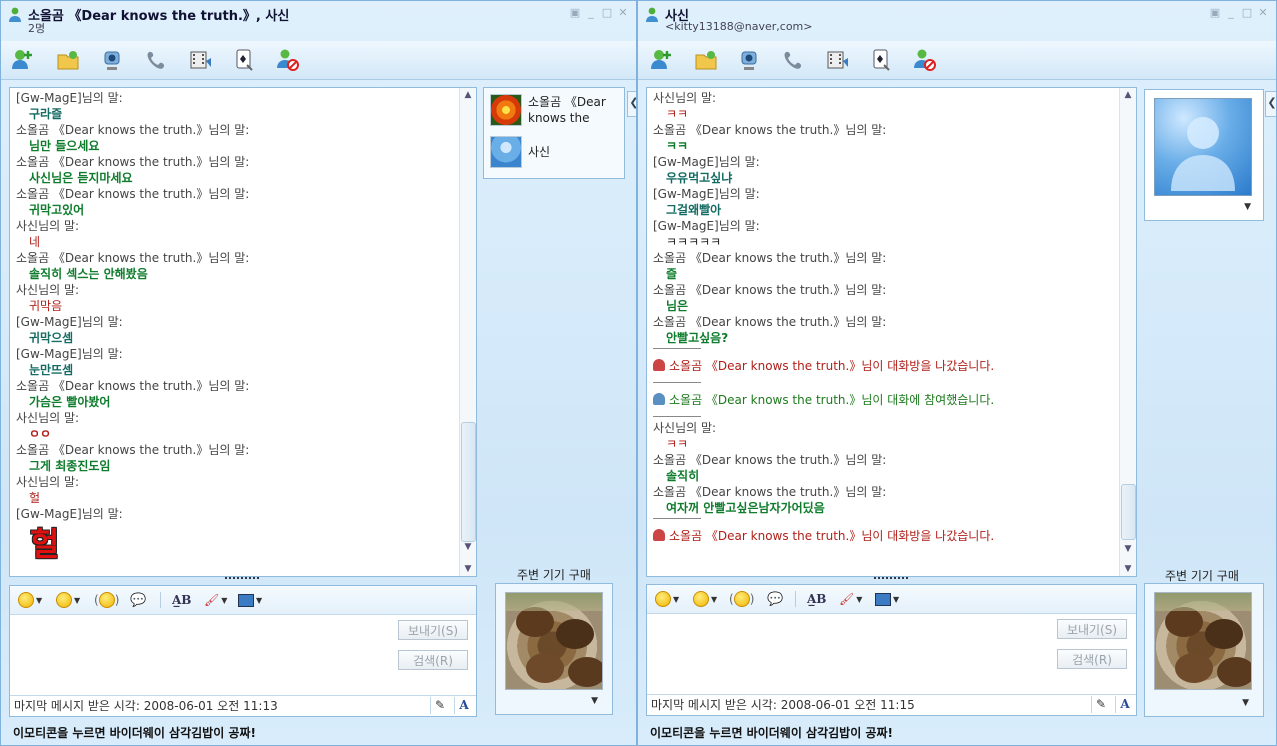  Describe the element at coordinates (663, 599) in the screenshot. I see `smiley-icon` at that location.